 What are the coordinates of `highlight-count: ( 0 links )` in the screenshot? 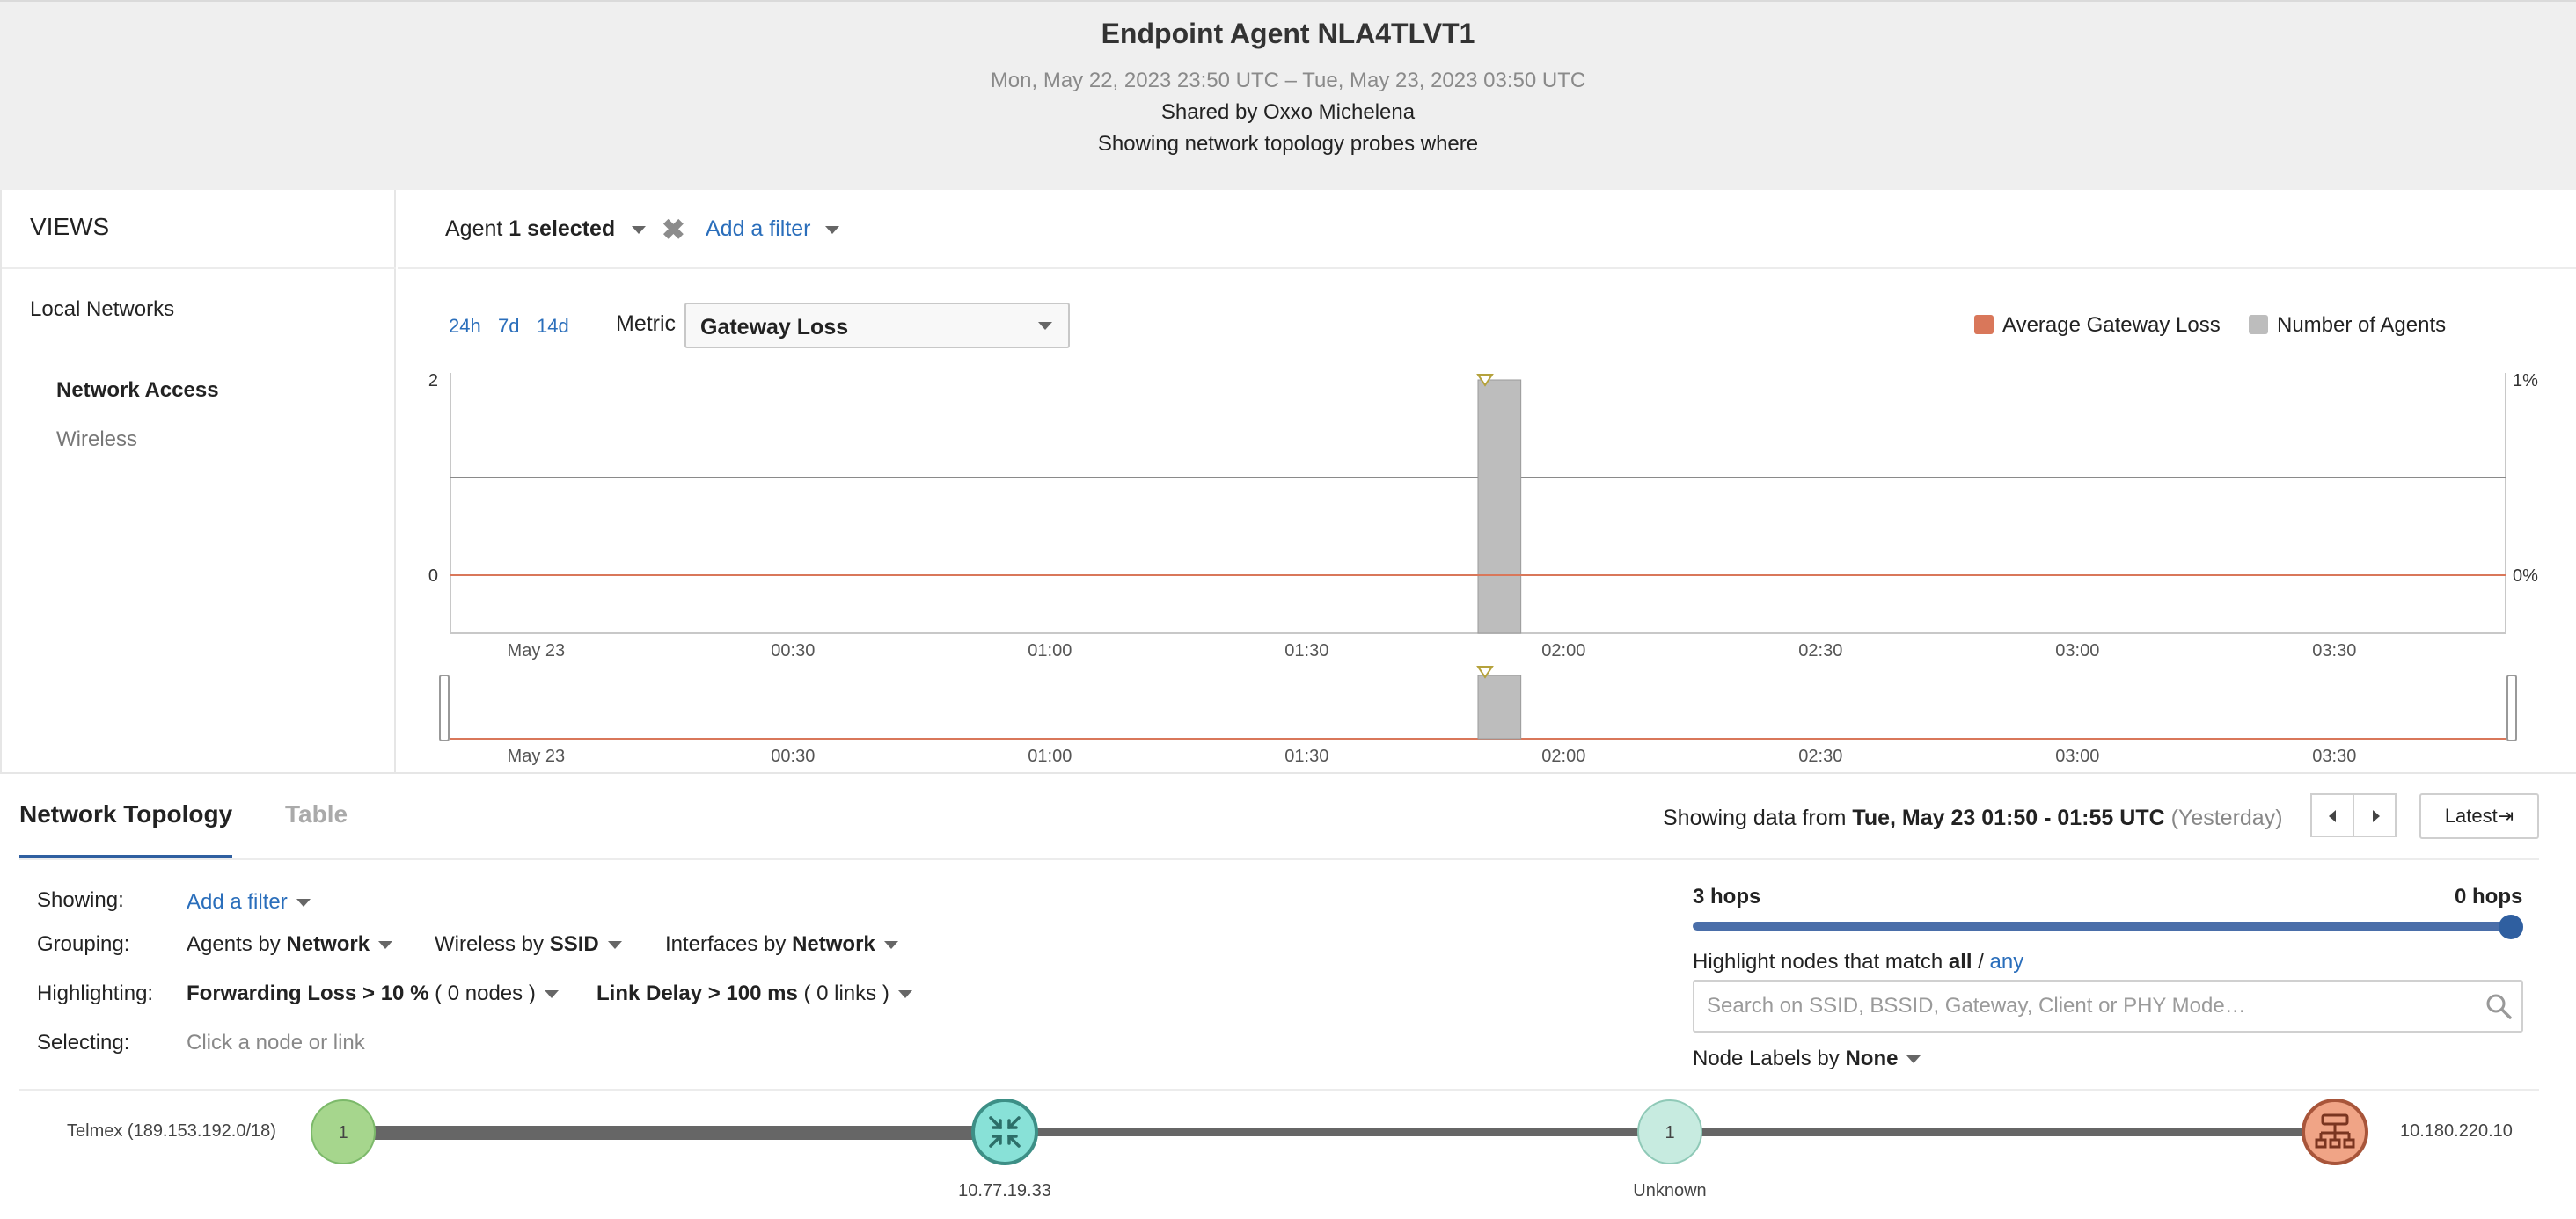 It's located at (846, 993).